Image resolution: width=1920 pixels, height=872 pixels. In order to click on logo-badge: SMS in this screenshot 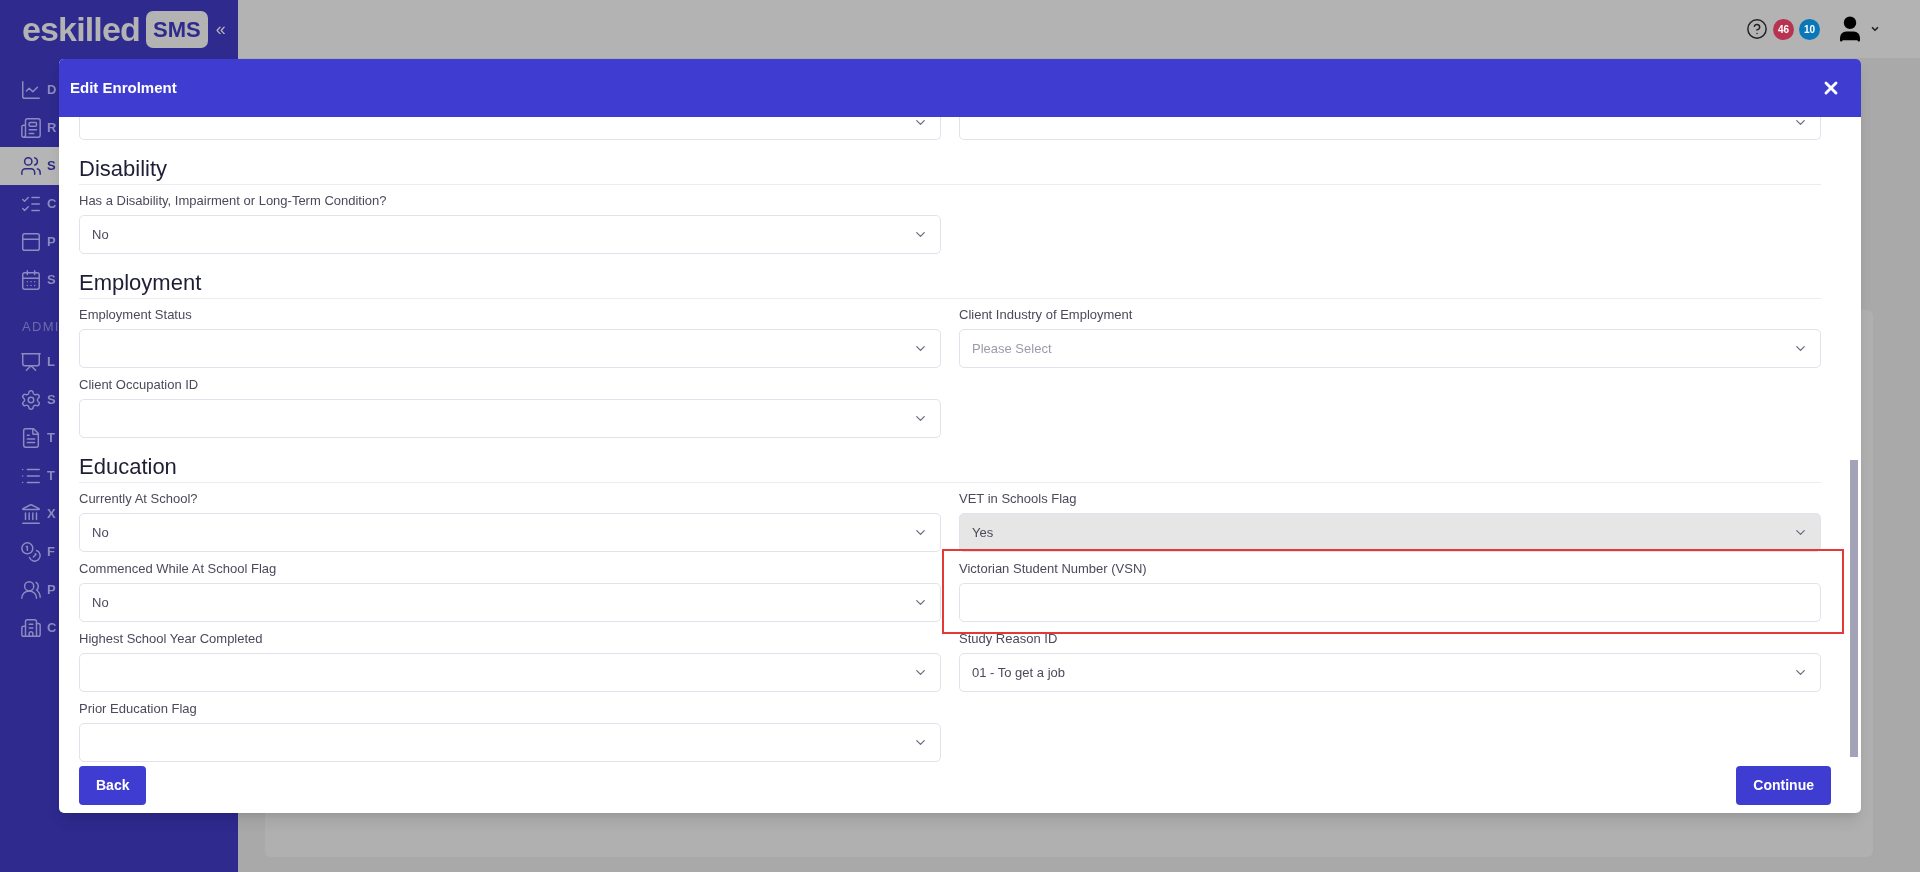, I will do `click(176, 29)`.